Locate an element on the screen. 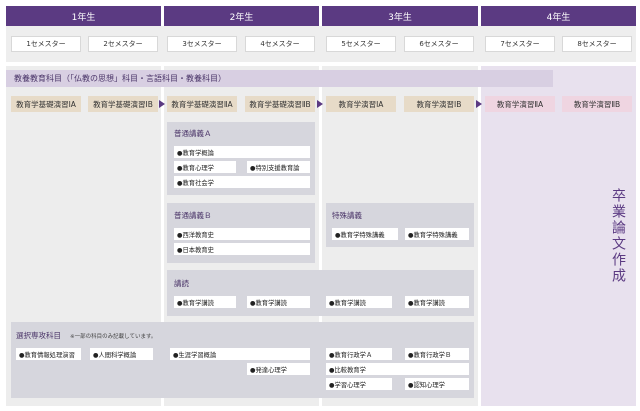 The width and height of the screenshot is (640, 411). reading-title: 講読 is located at coordinates (181, 283).